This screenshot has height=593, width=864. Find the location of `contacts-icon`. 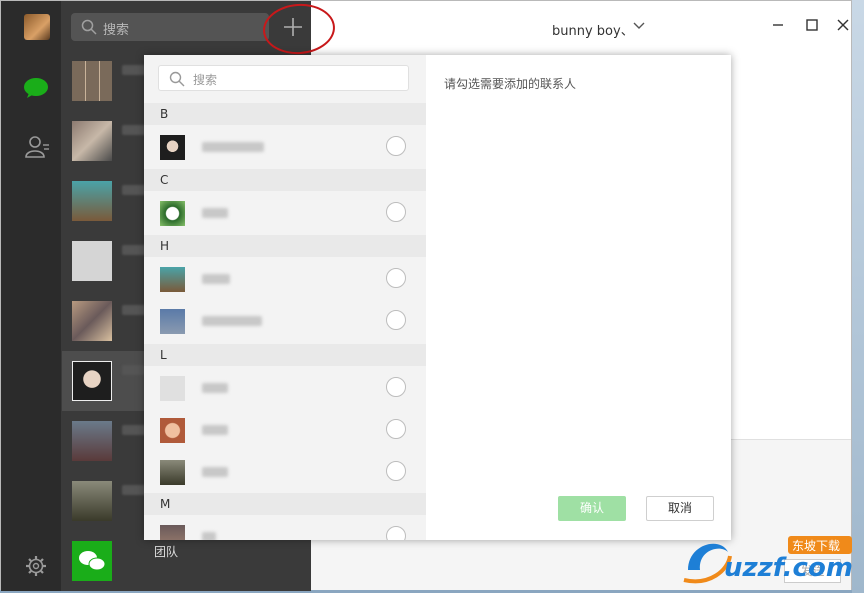

contacts-icon is located at coordinates (37, 147).